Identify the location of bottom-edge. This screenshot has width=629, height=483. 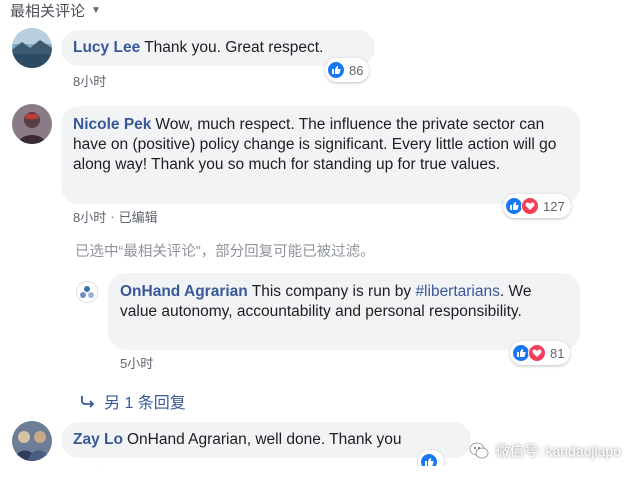
(314, 474).